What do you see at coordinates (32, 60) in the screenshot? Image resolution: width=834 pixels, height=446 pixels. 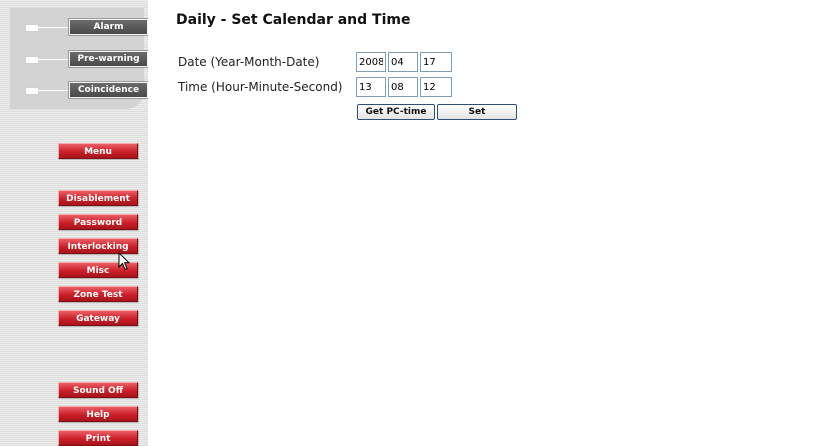 I see `prewarning-indicator-icon` at bounding box center [32, 60].